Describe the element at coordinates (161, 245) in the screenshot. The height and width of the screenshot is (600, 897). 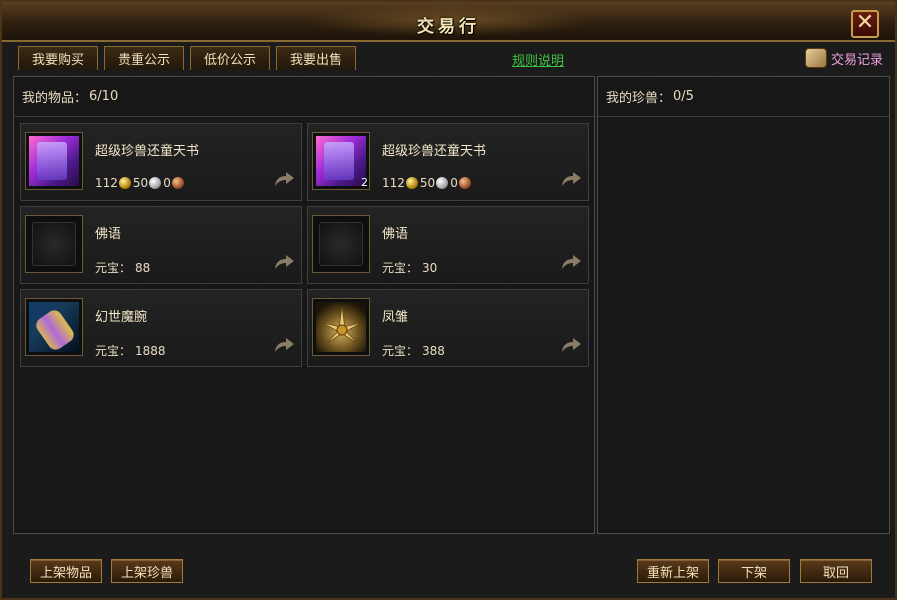
I see `item-slot: 佛语 元宝： 88` at that location.